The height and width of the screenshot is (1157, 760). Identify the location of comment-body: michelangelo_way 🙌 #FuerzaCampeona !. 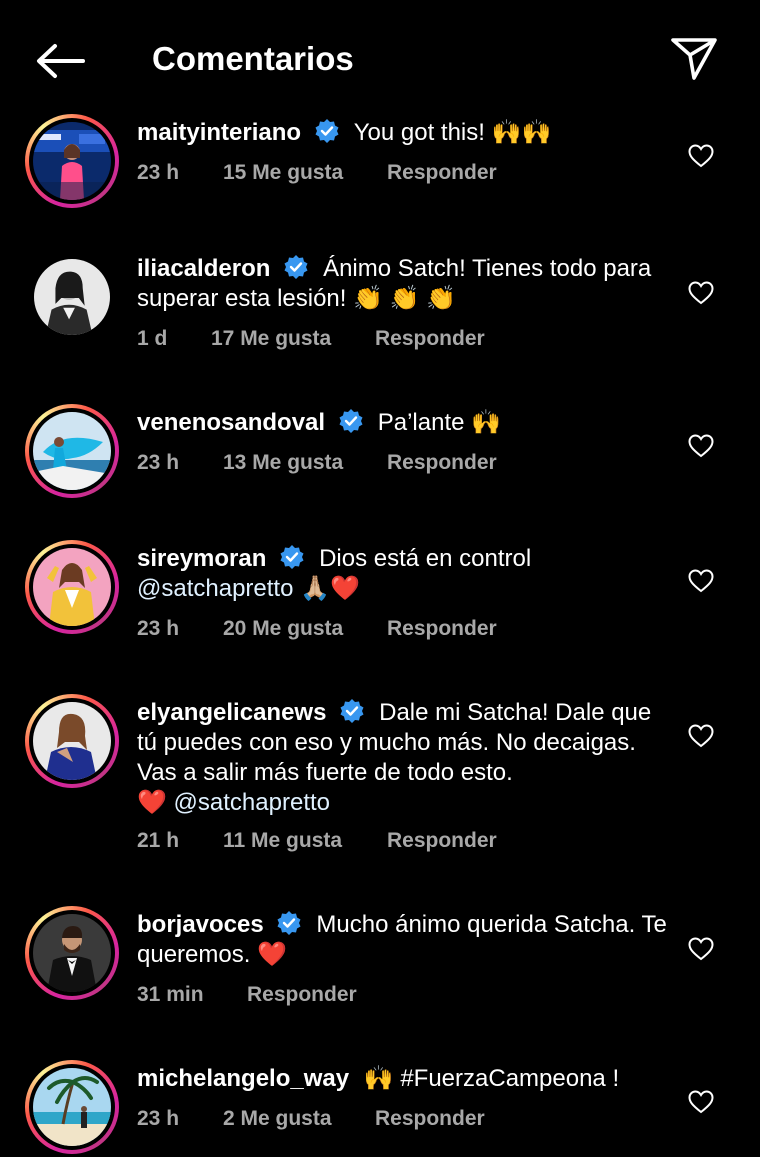
(407, 1079).